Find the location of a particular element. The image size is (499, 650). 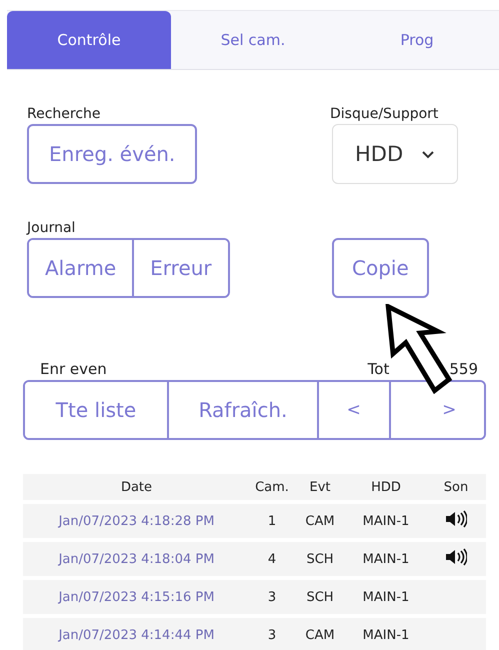

date-link: Jan/07/2023 4:15:16 PM is located at coordinates (136, 597).